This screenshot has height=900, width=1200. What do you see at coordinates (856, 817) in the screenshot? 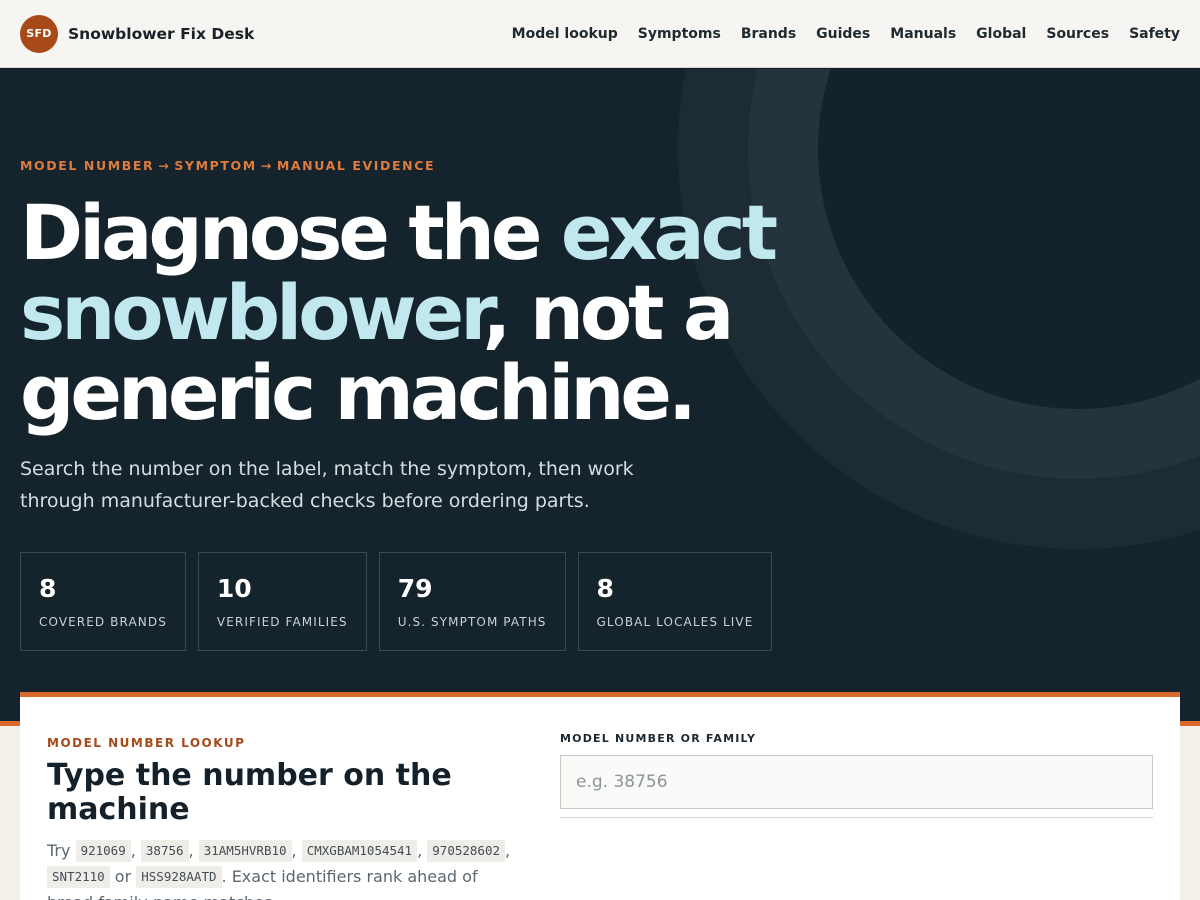
I see `field-divider` at bounding box center [856, 817].